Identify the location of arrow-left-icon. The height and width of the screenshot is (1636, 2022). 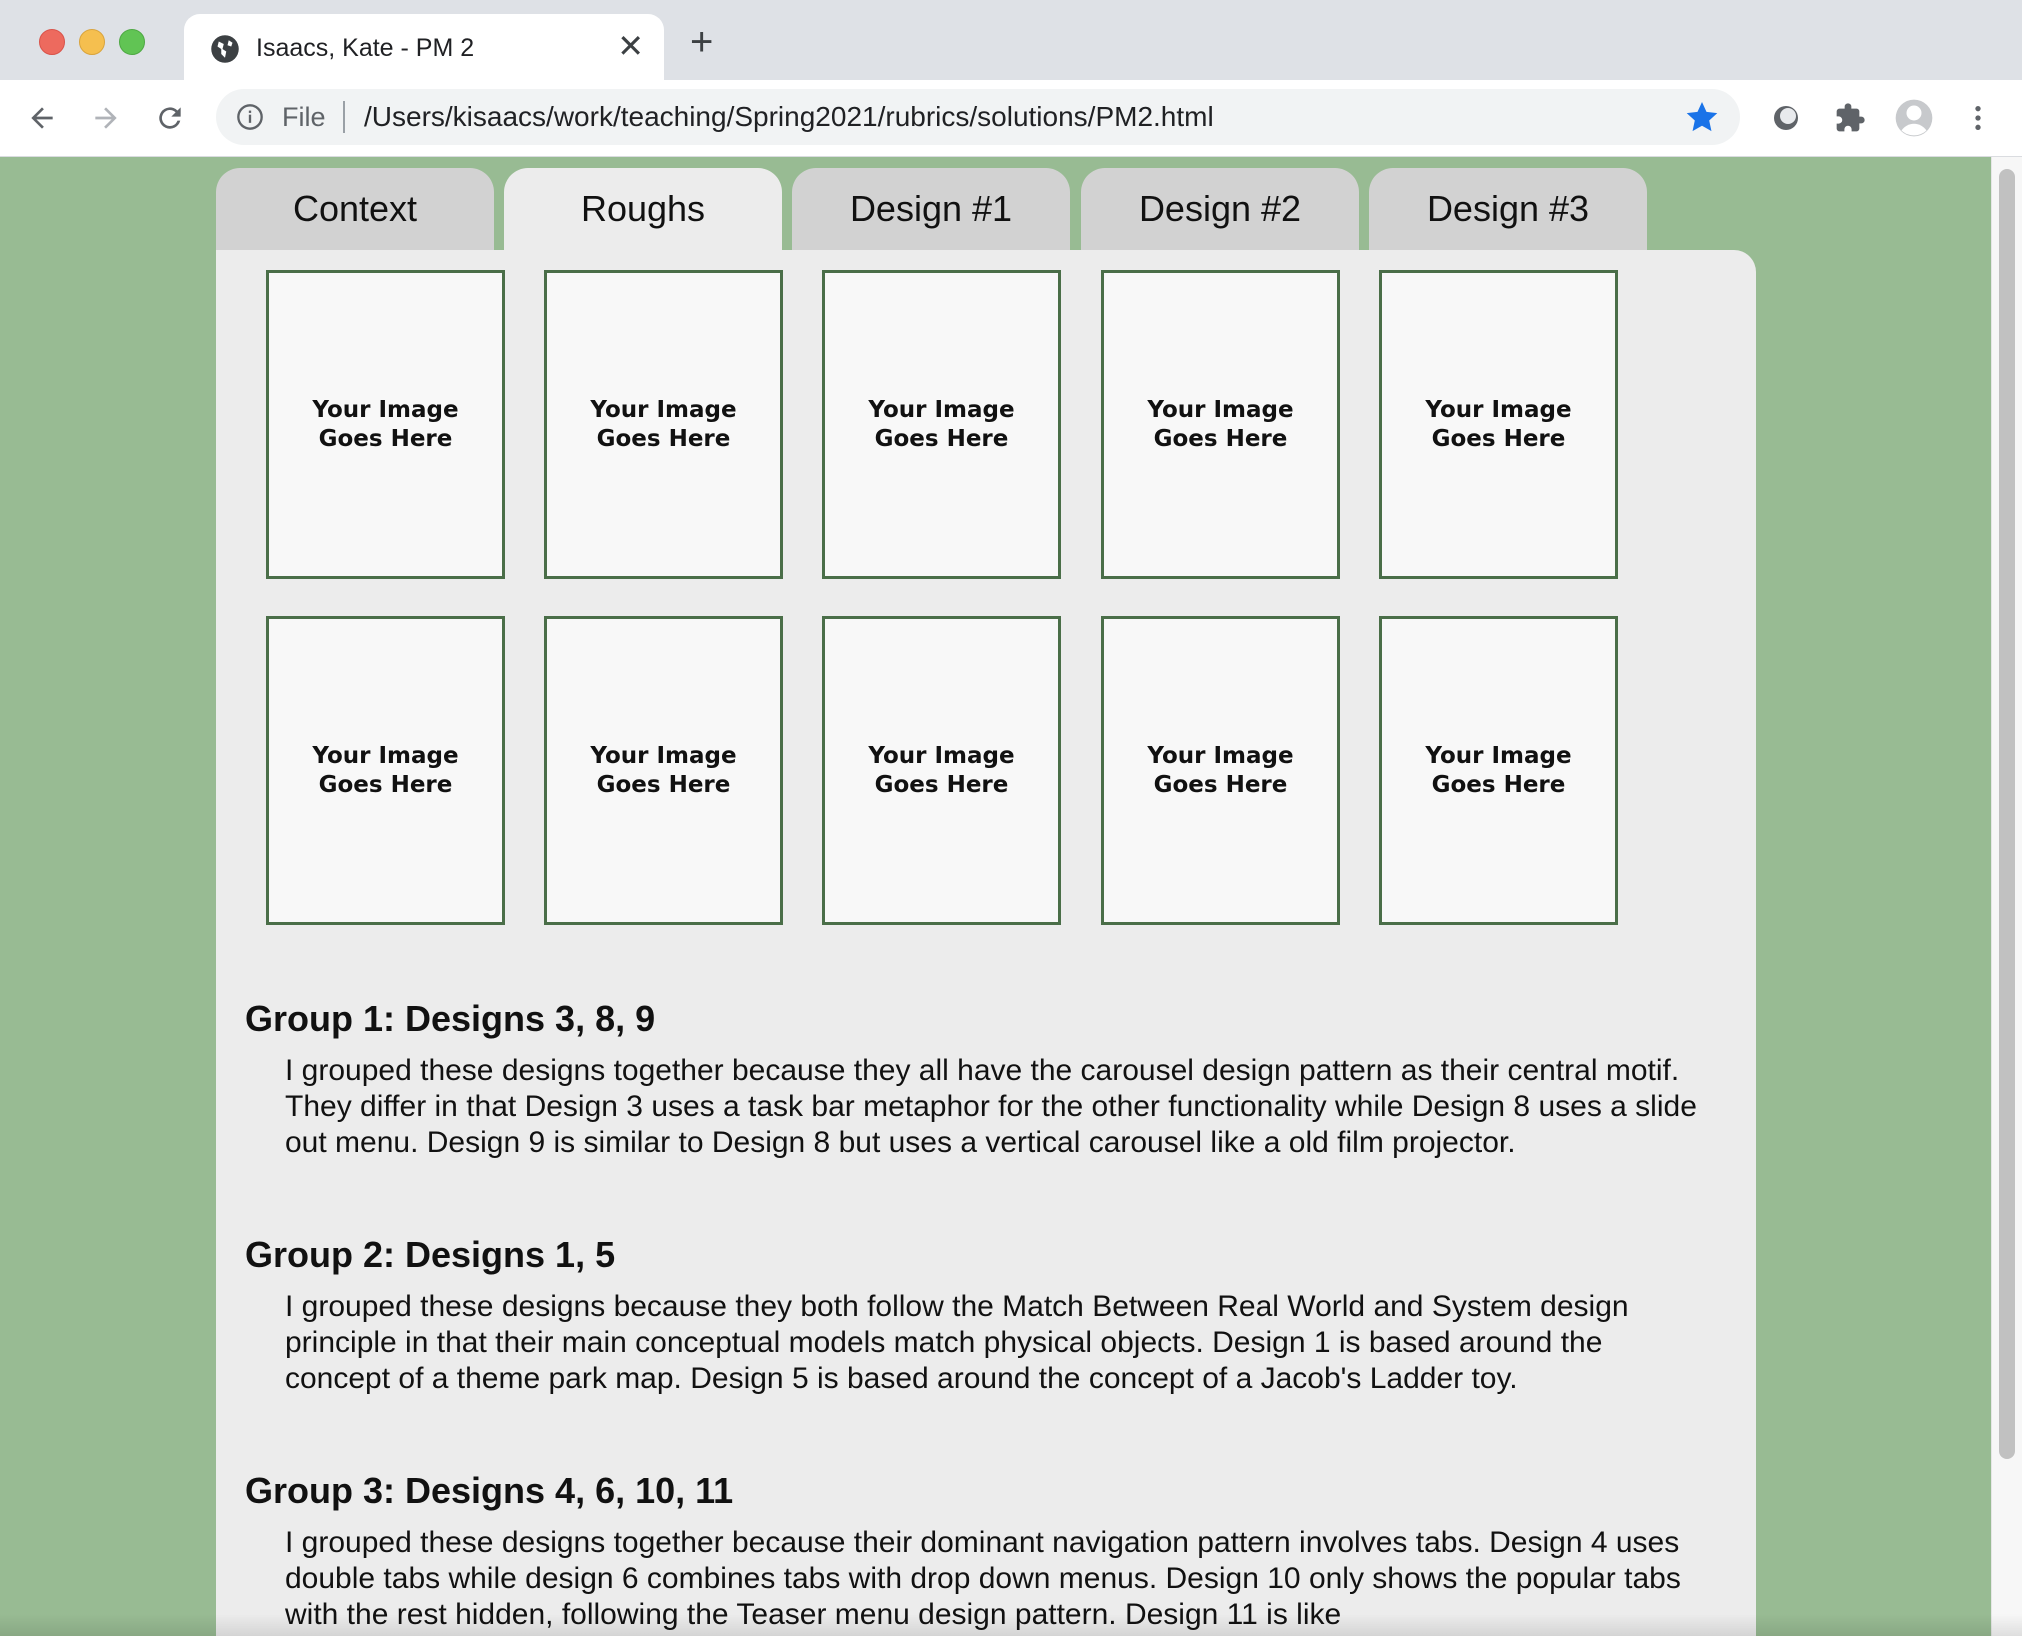
(42, 118).